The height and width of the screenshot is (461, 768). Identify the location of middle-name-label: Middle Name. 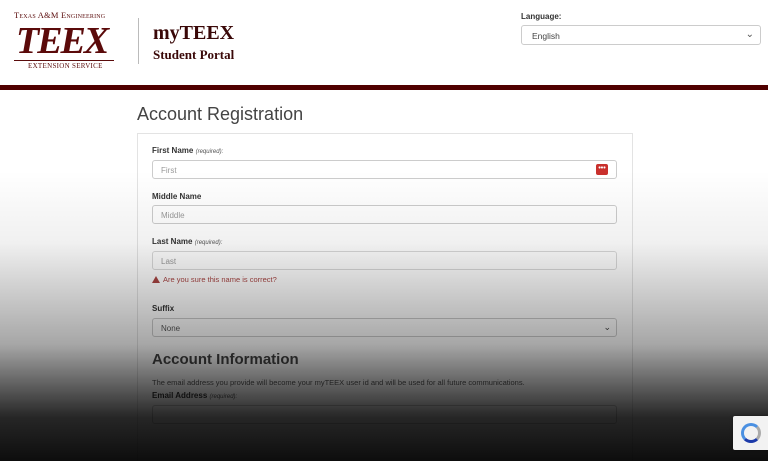
(177, 196).